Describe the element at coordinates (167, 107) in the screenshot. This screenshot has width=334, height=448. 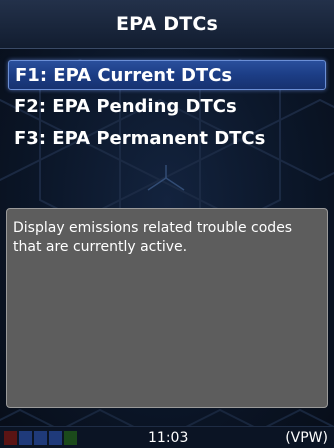
I see `menu-item-epa-pending-dtcs: F2: EPA Pending DTCs` at that location.